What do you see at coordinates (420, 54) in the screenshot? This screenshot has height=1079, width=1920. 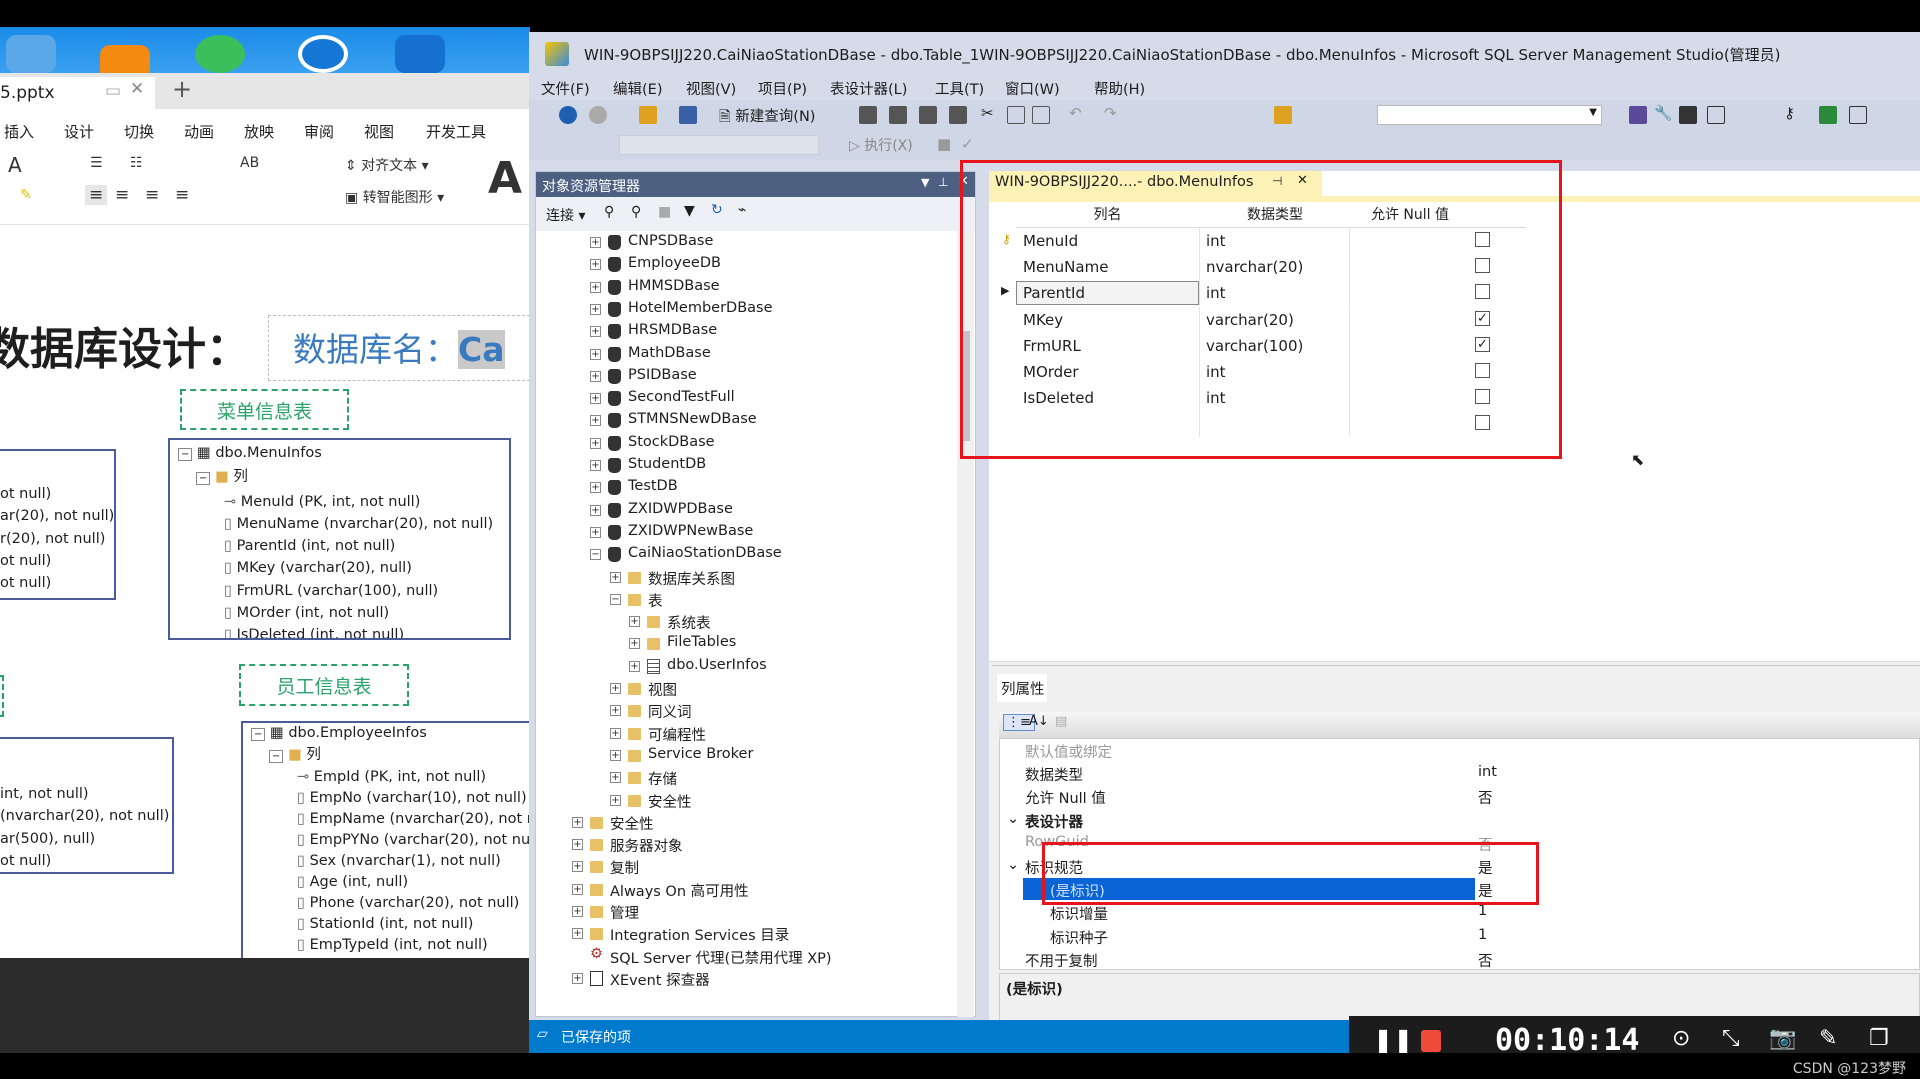 I see `mountain-app-icon` at bounding box center [420, 54].